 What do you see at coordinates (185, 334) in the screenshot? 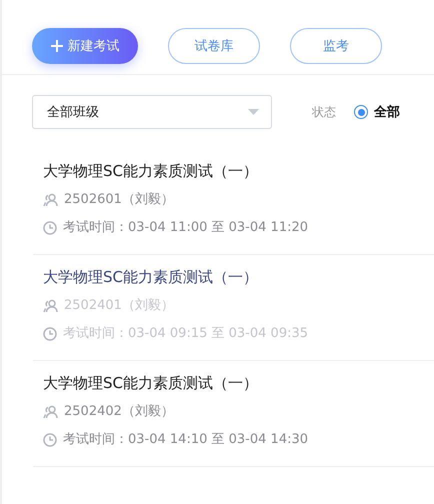
I see `exam-time: 考试时间：03-04 09:15 至 03-04 09:35` at bounding box center [185, 334].